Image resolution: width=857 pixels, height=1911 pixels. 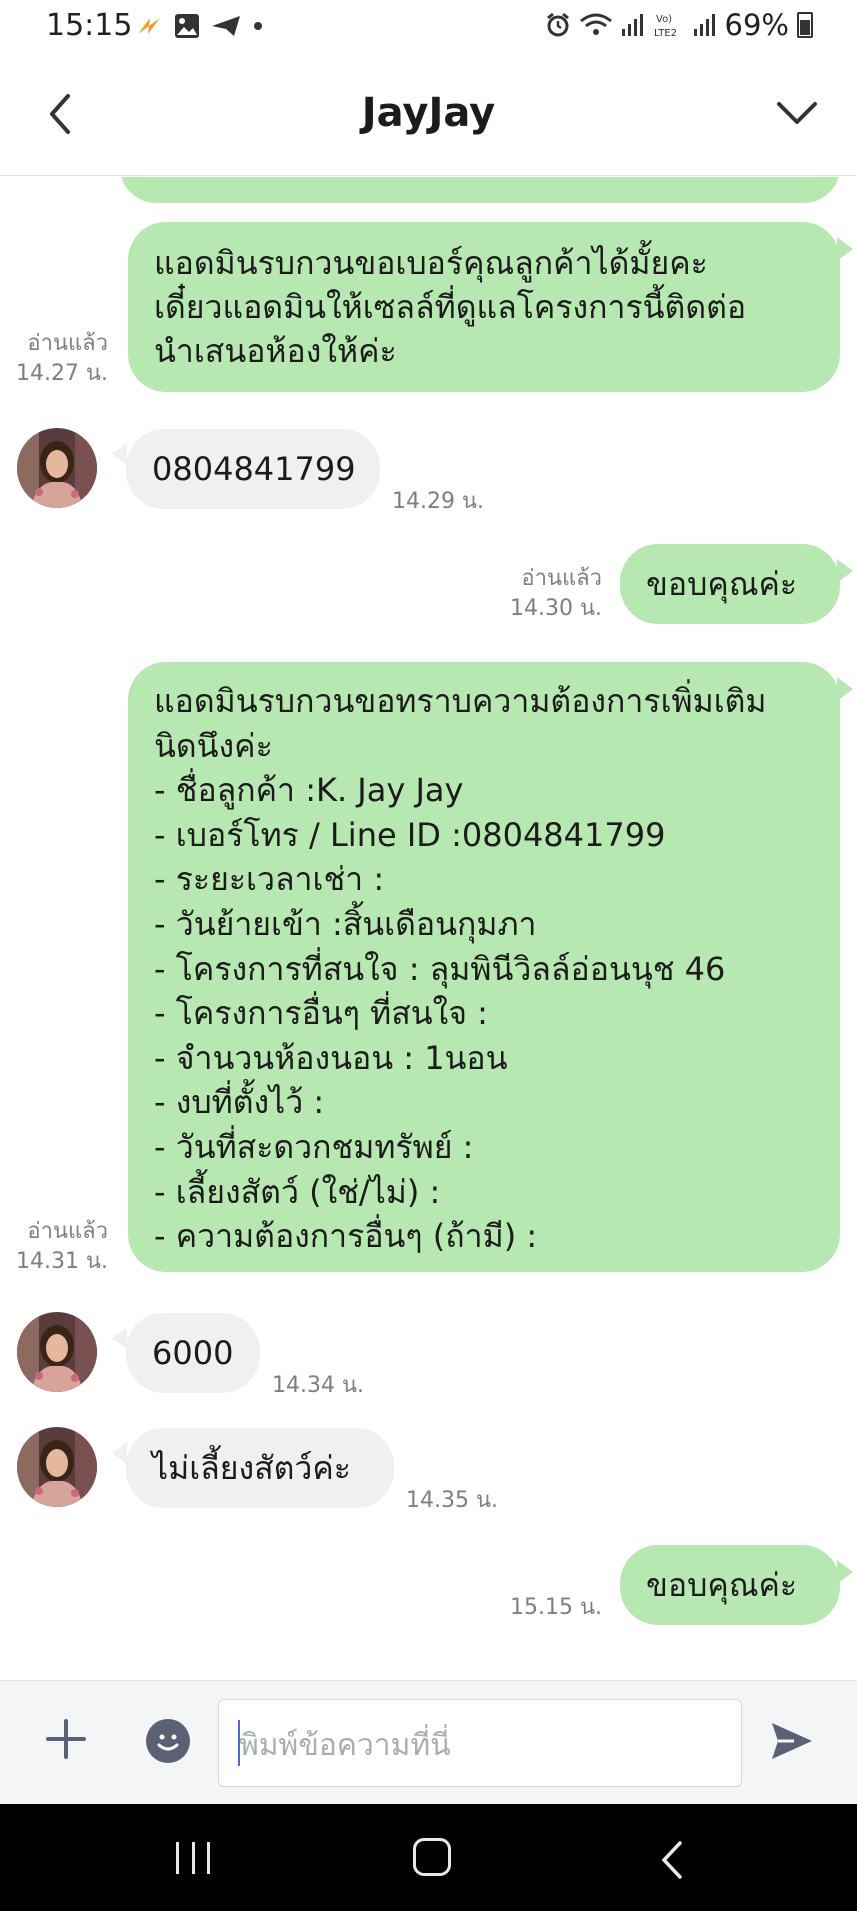 I want to click on message-line: - วันย้ายเข้า :สิ้นเดือนกุมภา, so click(x=345, y=923).